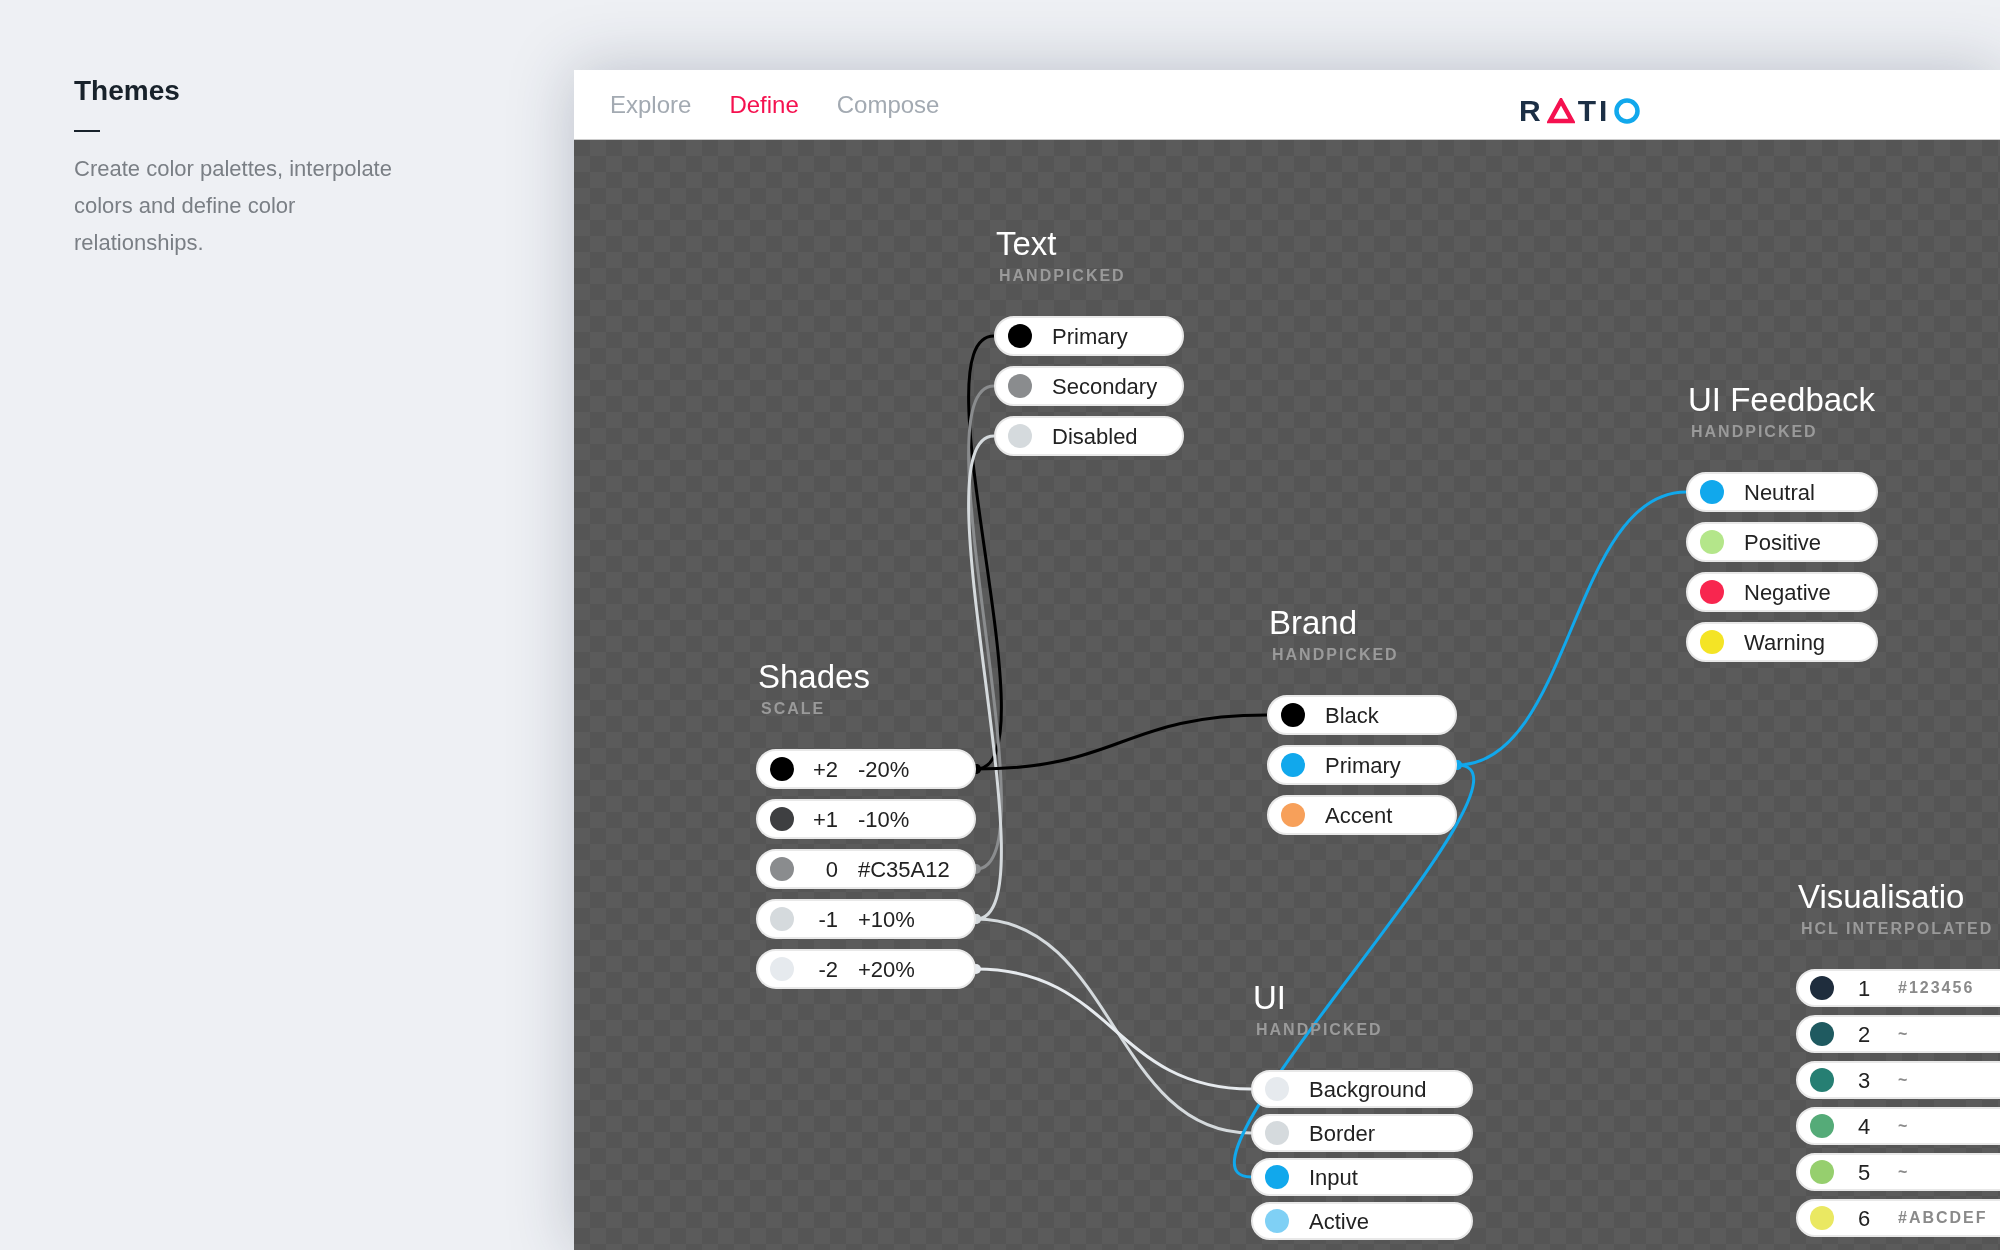 Image resolution: width=2000 pixels, height=1250 pixels. What do you see at coordinates (1785, 642) in the screenshot?
I see `swatch-label: Warning` at bounding box center [1785, 642].